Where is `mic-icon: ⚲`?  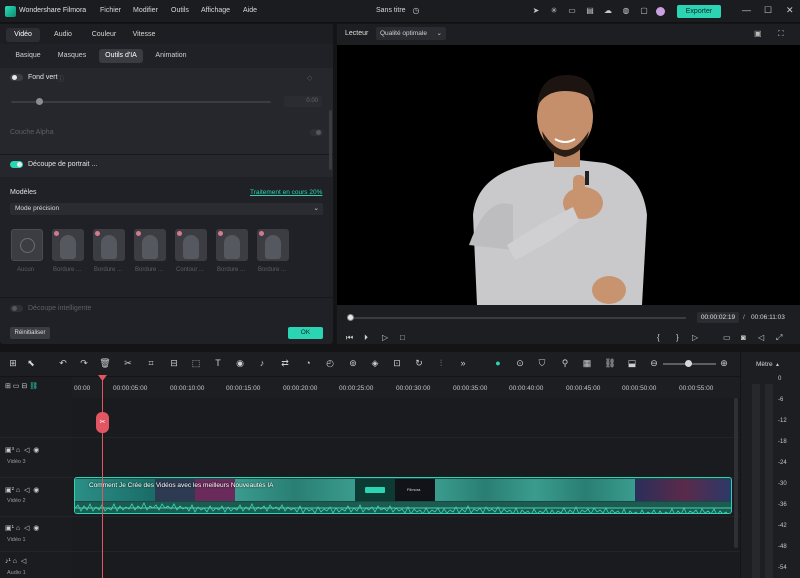
mic-icon: ⚲ is located at coordinates (565, 363).